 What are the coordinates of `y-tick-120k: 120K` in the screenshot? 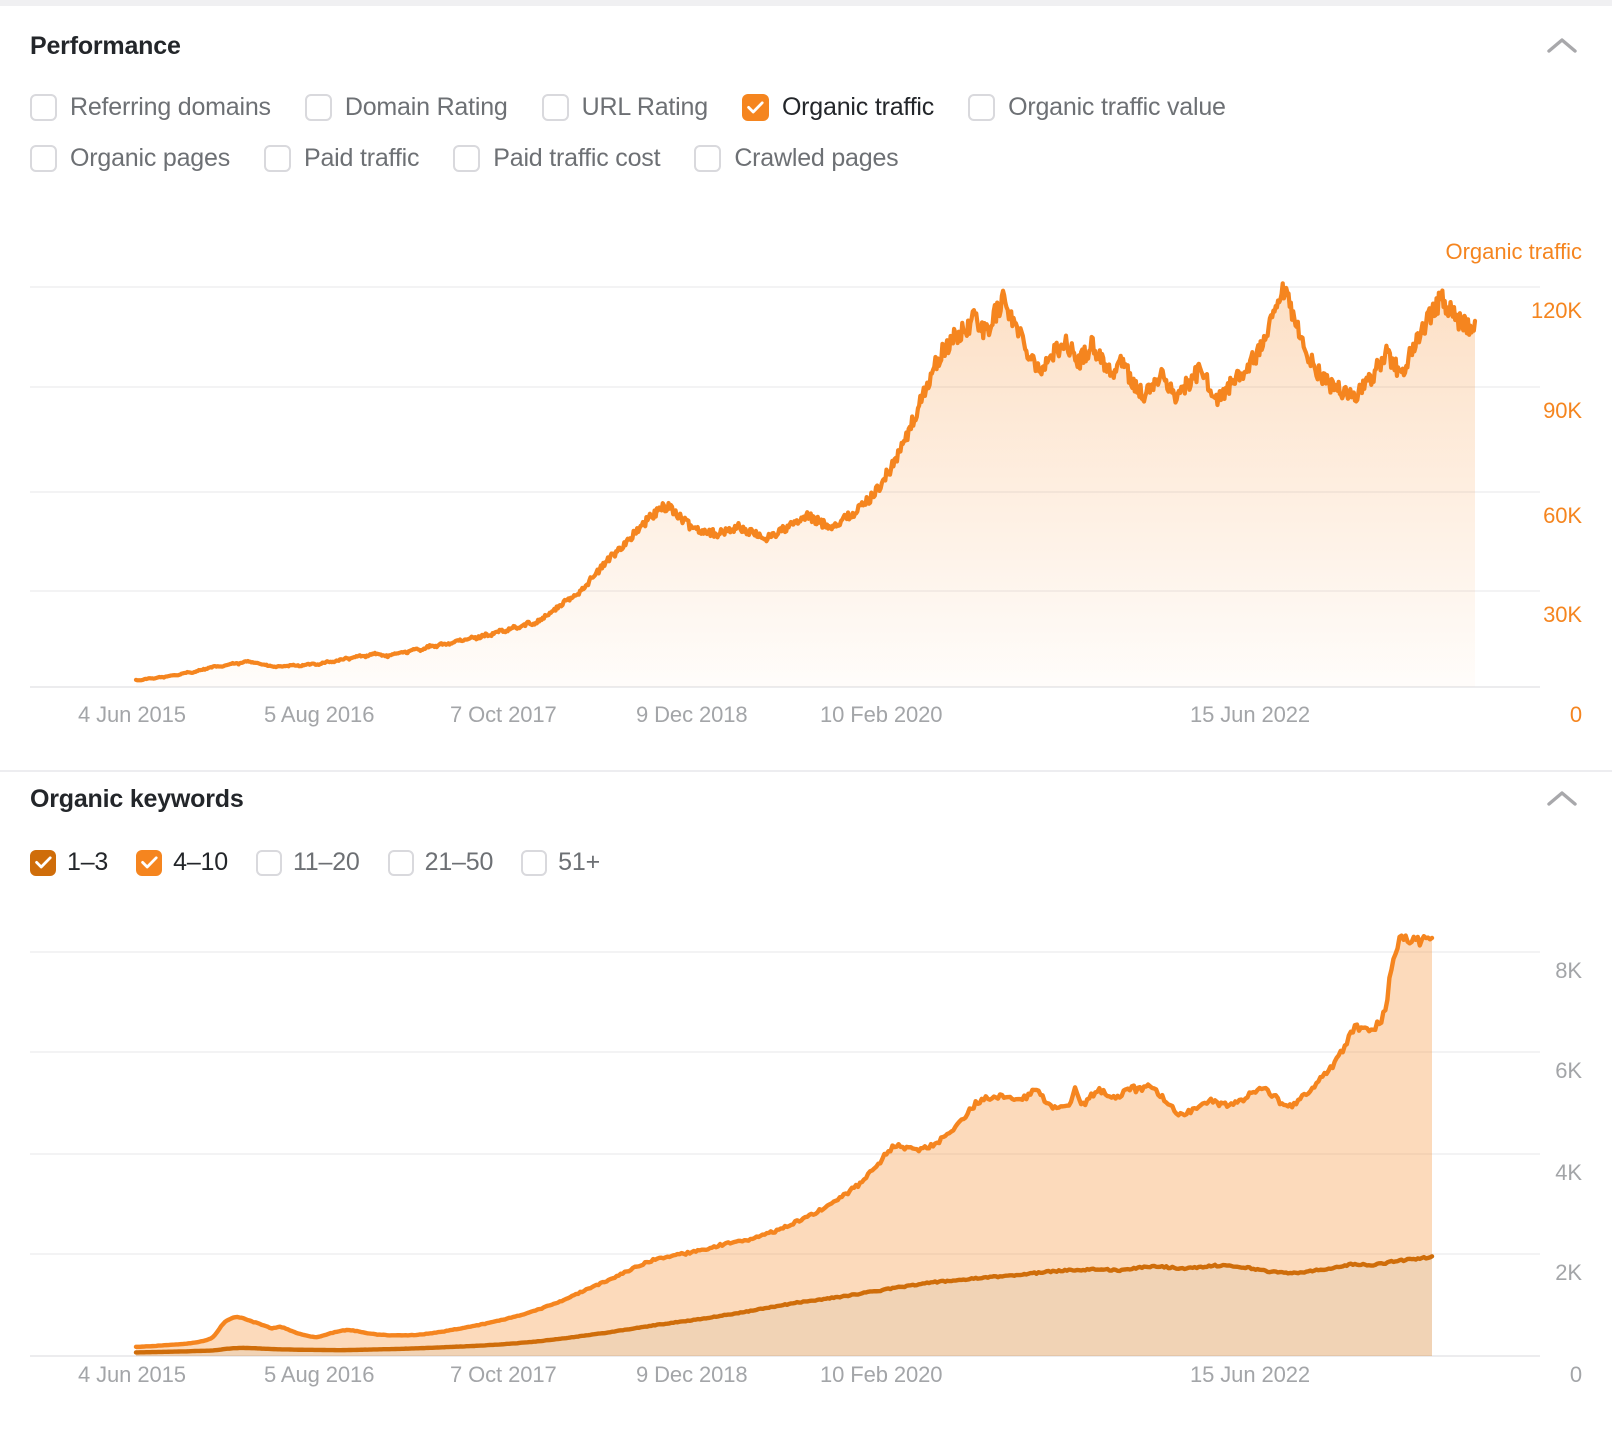 It's located at (1556, 310).